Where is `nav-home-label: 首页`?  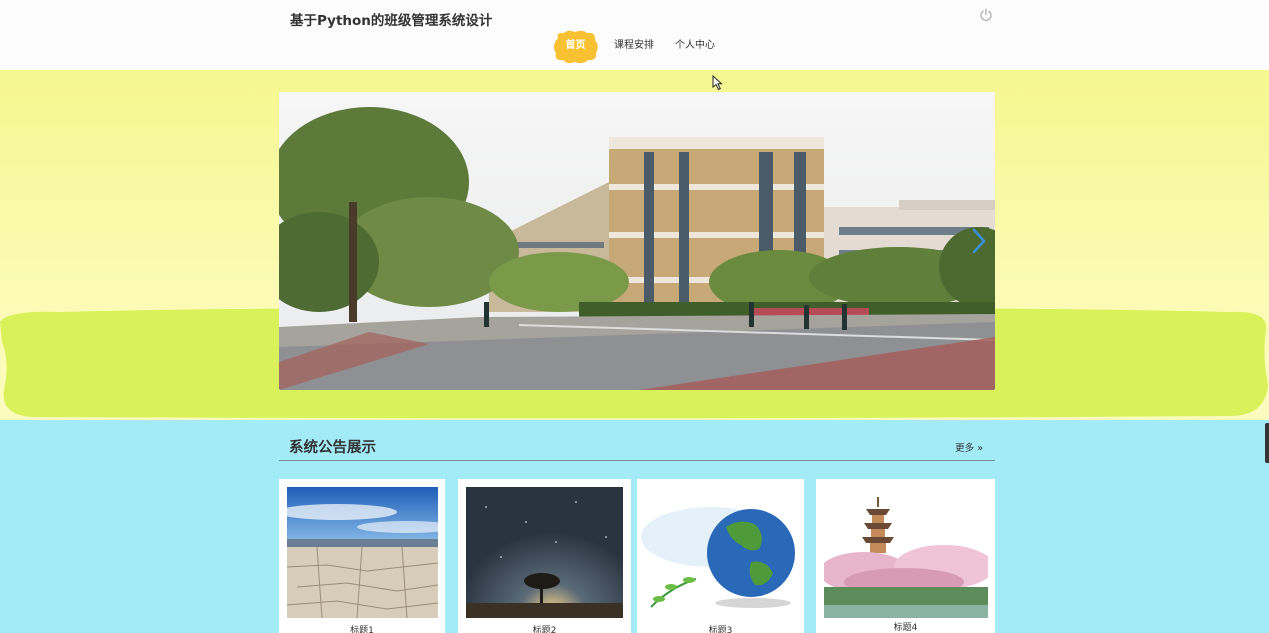 nav-home-label: 首页 is located at coordinates (575, 45).